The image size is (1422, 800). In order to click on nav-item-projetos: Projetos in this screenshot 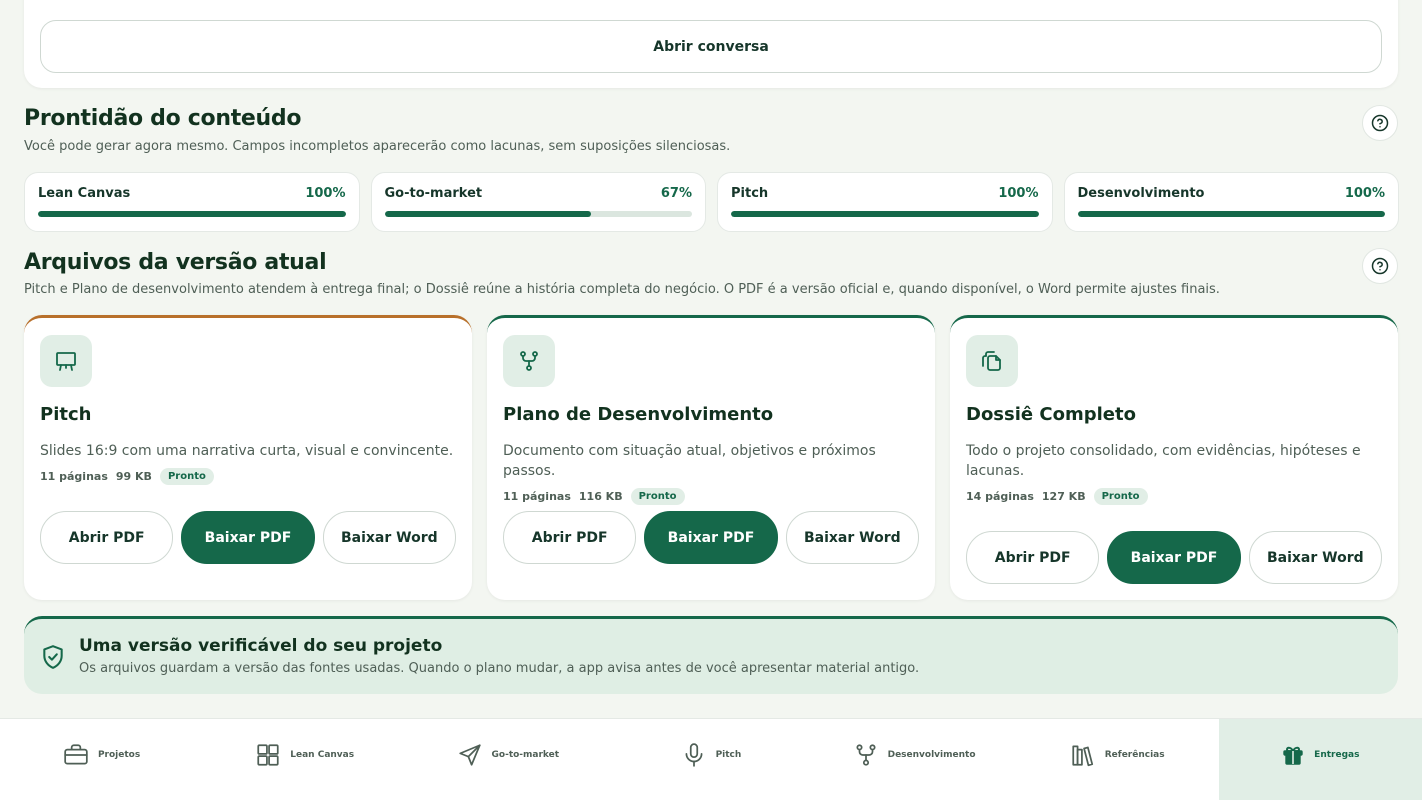, I will do `click(101, 759)`.